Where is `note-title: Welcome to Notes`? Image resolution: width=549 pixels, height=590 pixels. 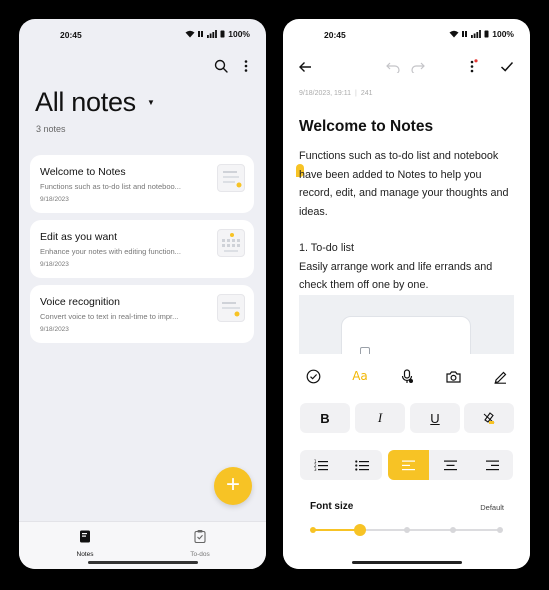 note-title: Welcome to Notes is located at coordinates (83, 172).